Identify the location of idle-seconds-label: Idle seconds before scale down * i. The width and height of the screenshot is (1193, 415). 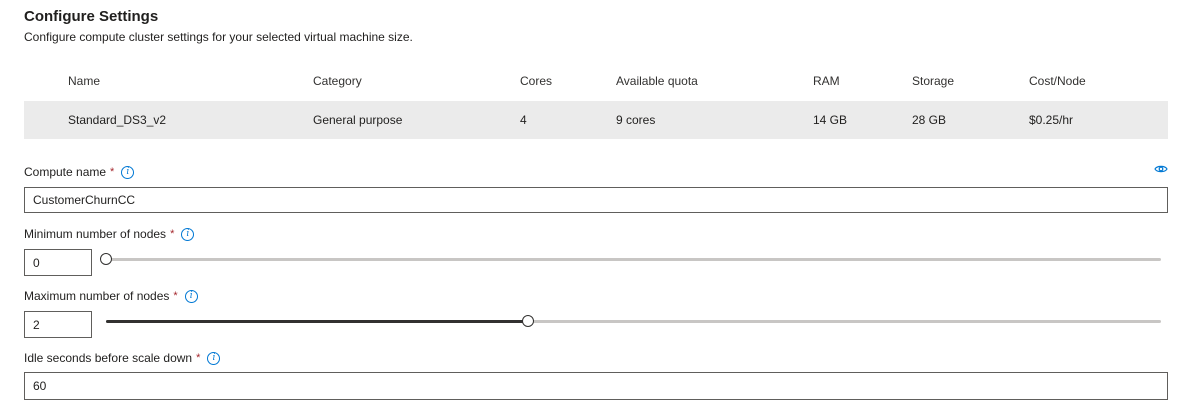
(122, 358).